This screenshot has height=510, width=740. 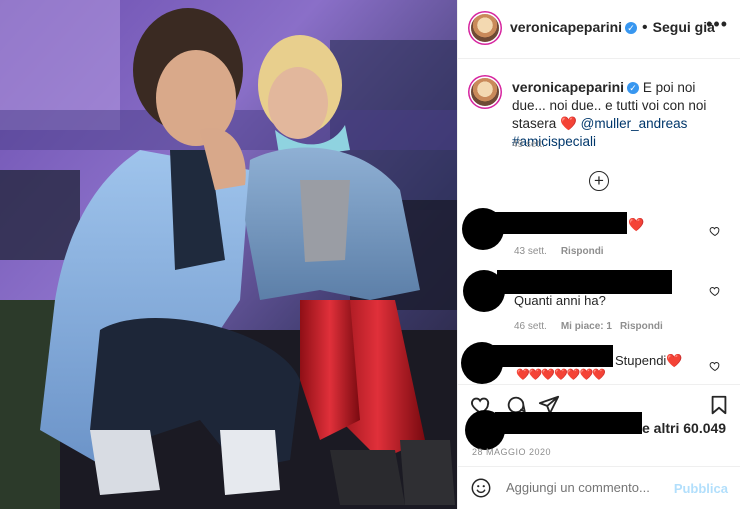 I want to click on comment-time: 43 sett., so click(x=530, y=251).